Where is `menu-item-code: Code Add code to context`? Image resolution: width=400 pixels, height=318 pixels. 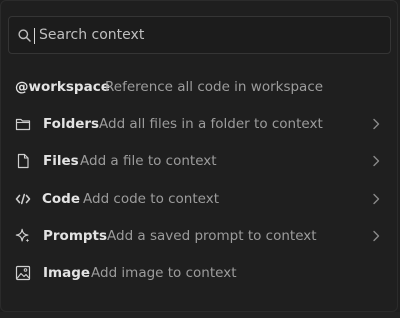
menu-item-code: Code Add code to context is located at coordinates (200, 199).